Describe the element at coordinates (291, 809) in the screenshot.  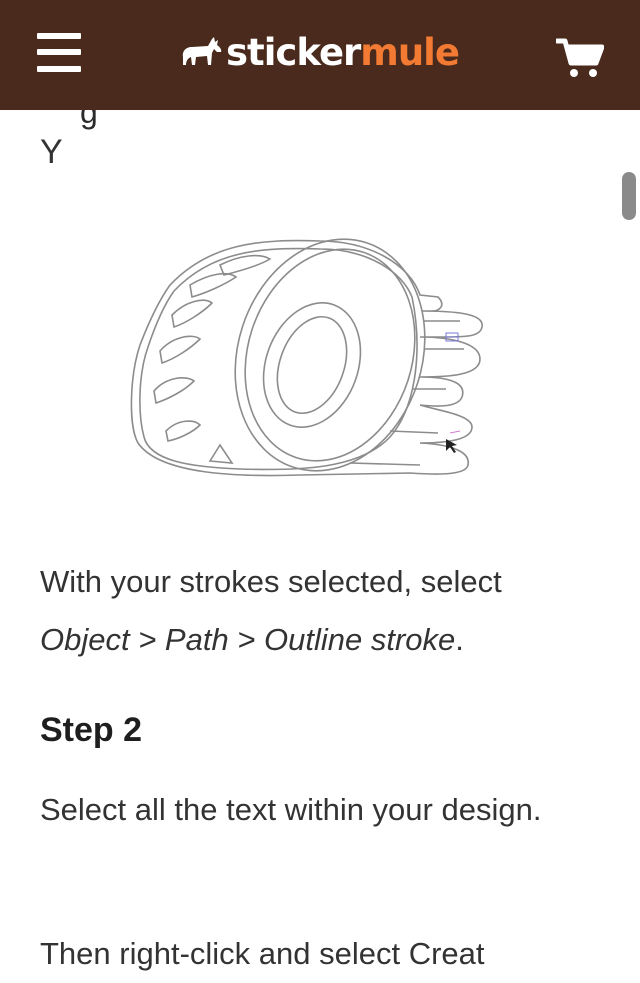
I see `step-description: Select all the text within your design.` at that location.